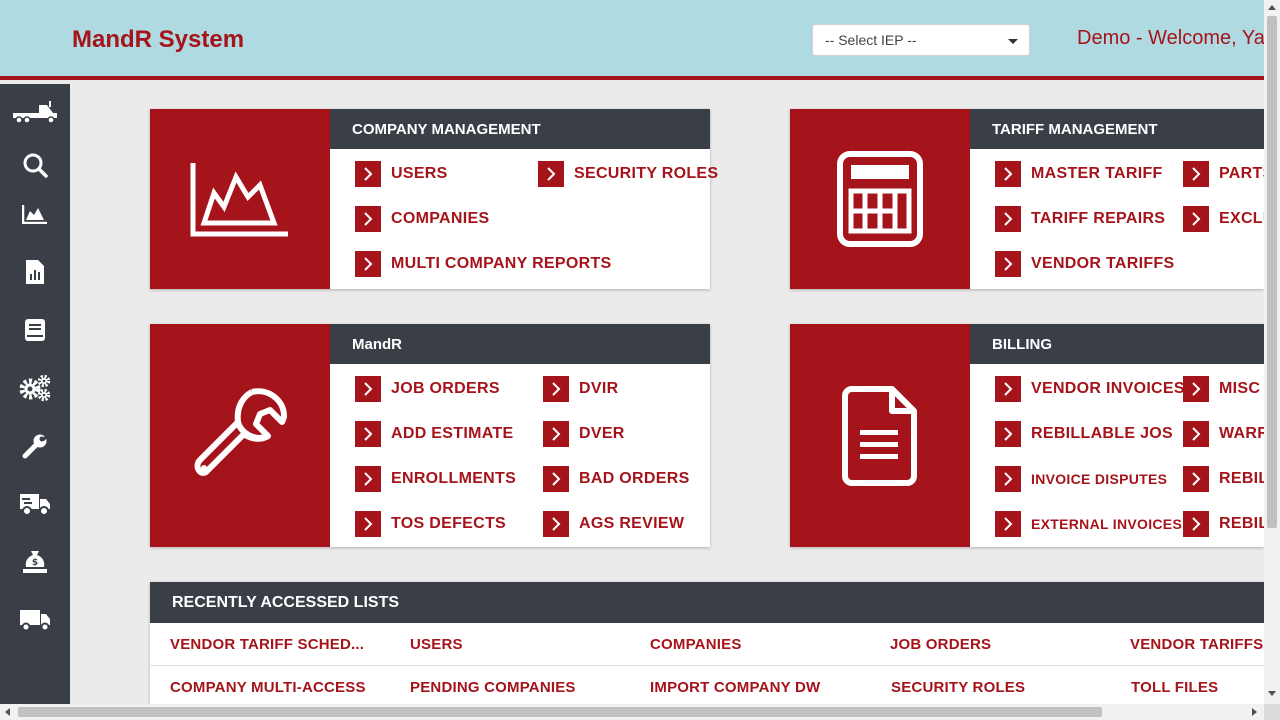 Image resolution: width=1280 pixels, height=720 pixels. I want to click on link-tos-defects: TOS DEFECTS, so click(430, 524).